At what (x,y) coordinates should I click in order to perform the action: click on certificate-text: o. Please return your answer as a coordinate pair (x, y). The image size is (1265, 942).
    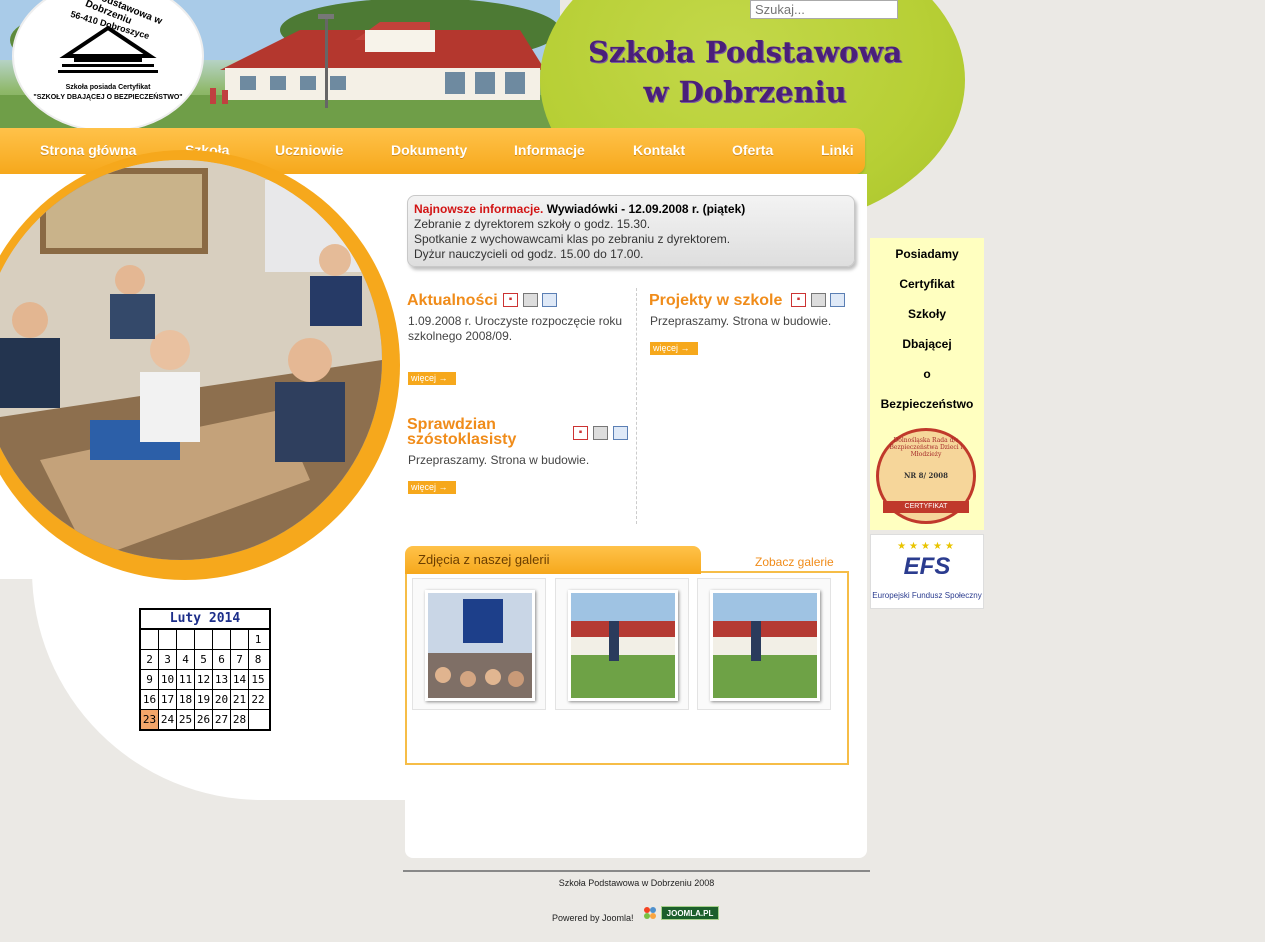
    Looking at the image, I should click on (927, 374).